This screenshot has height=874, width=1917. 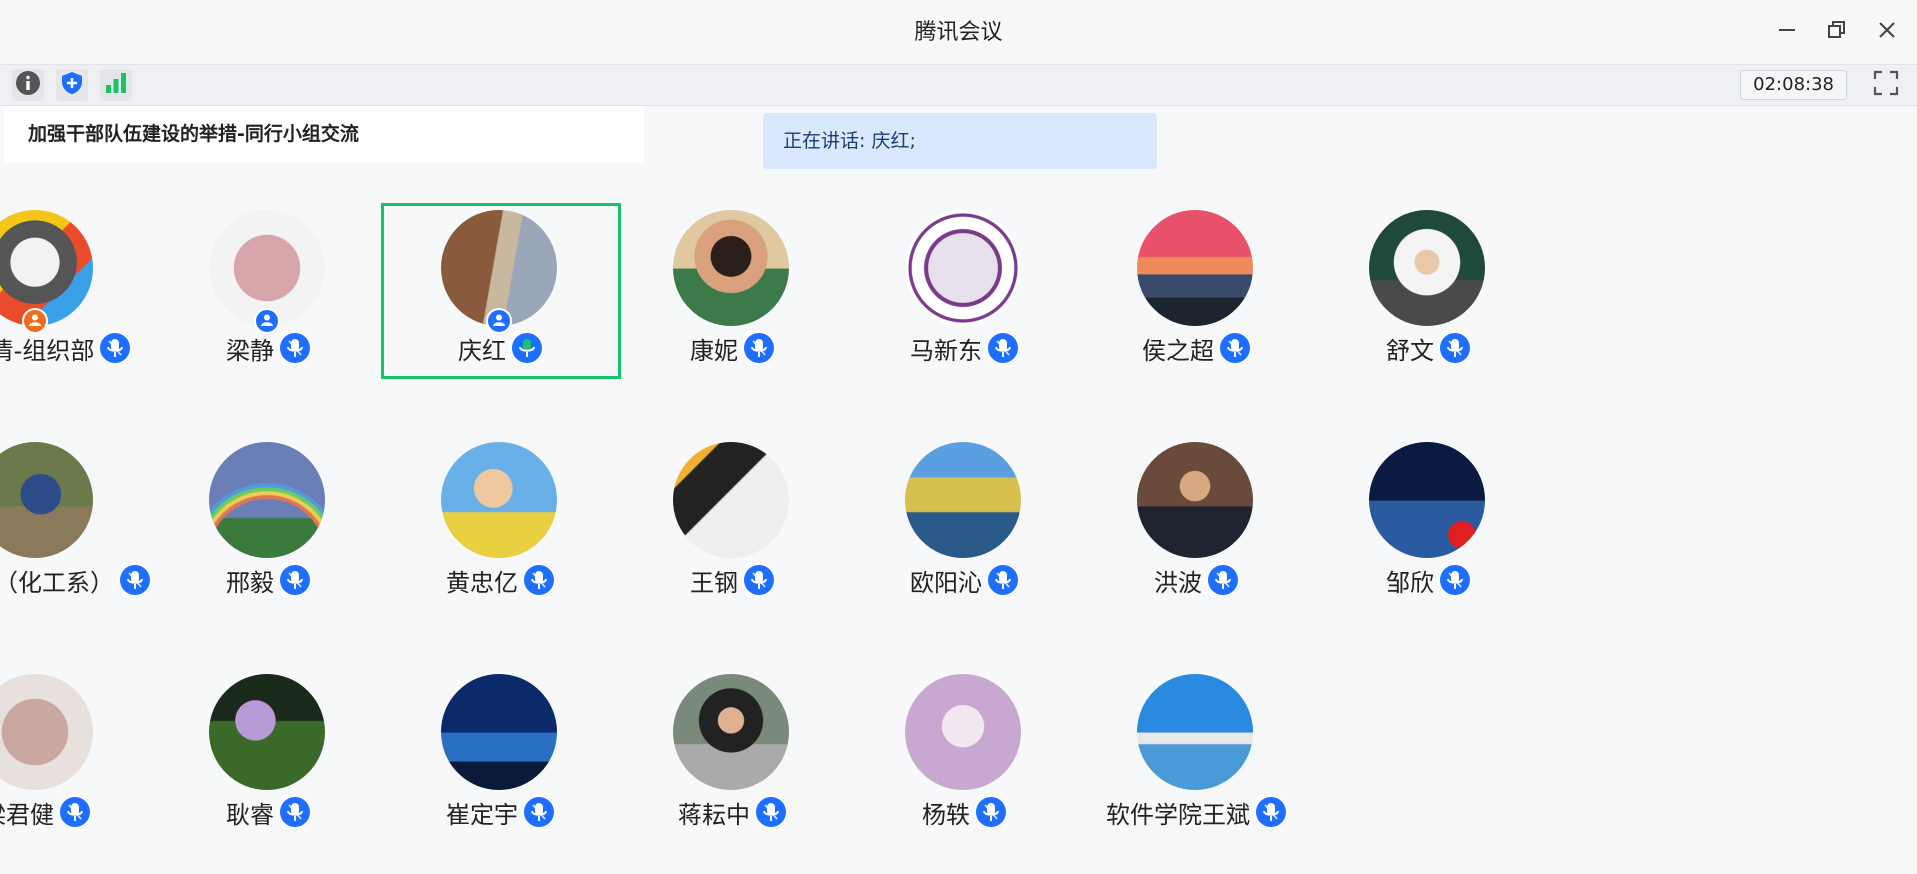 I want to click on rainbow-avatar, so click(x=267, y=500).